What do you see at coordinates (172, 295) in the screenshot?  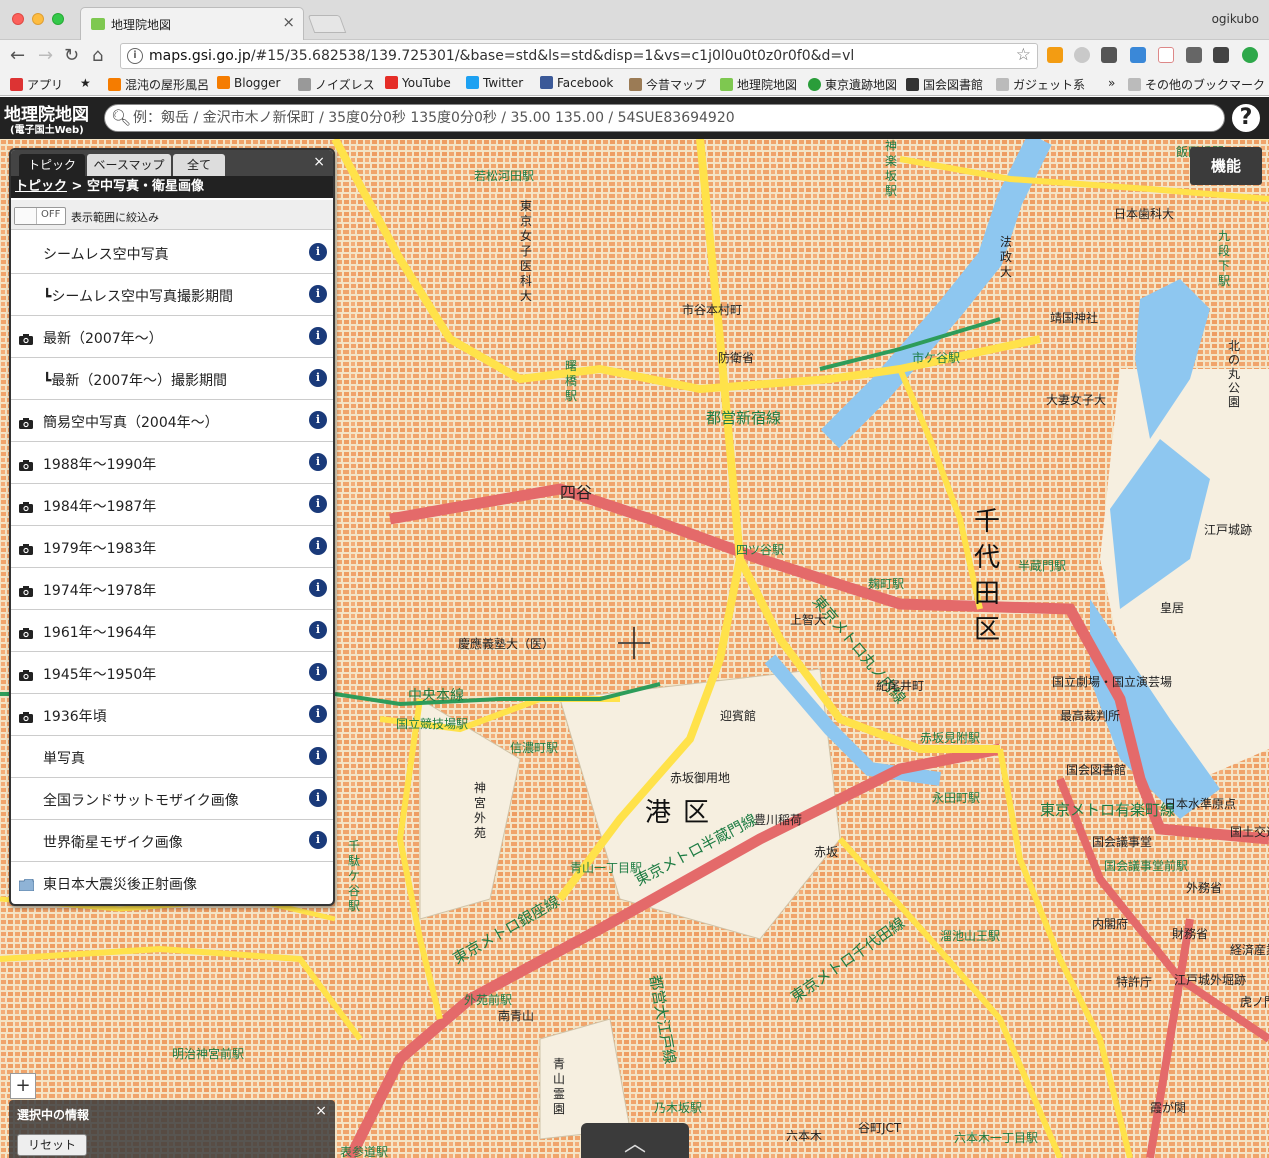 I see `layer-item: ┗シームレス空中写真撮影期間 i` at bounding box center [172, 295].